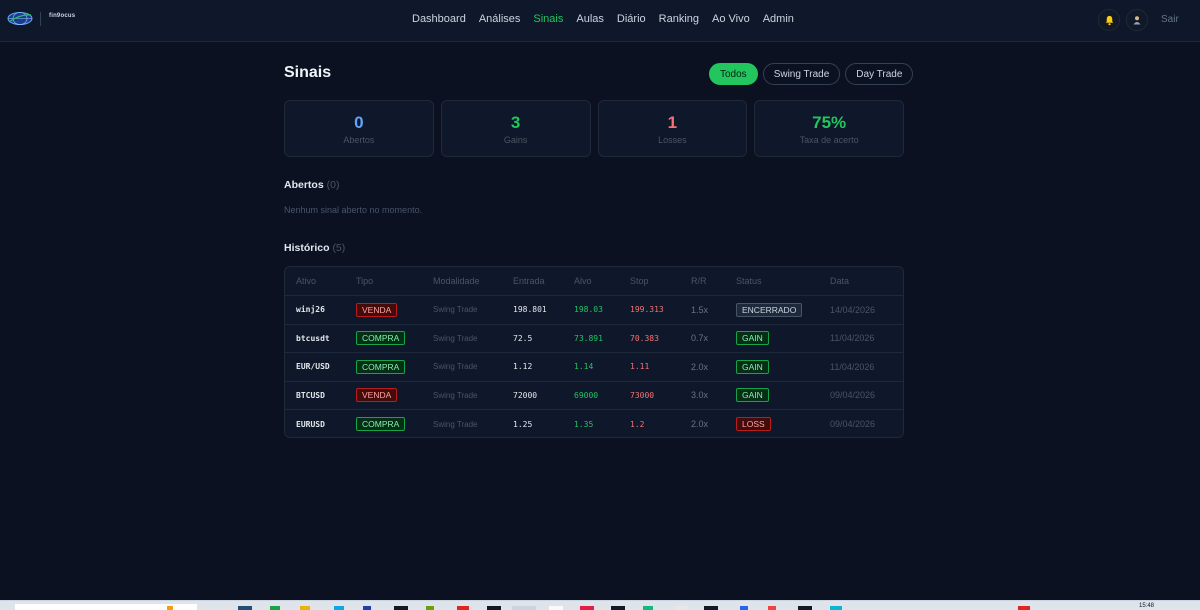 This screenshot has width=1200, height=610. Describe the element at coordinates (853, 309) in the screenshot. I see `cell-data: 14/04/2026` at that location.